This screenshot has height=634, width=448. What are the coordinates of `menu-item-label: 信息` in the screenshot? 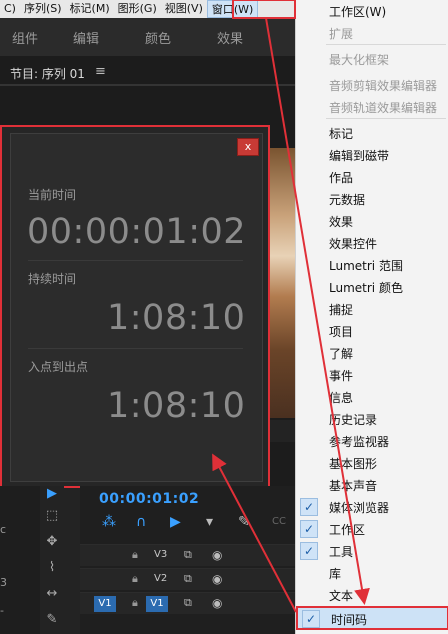 It's located at (341, 398).